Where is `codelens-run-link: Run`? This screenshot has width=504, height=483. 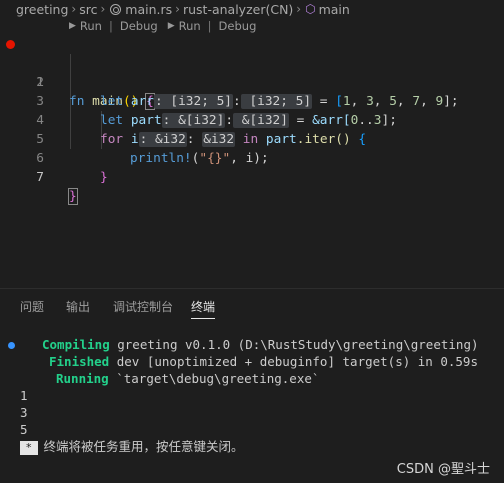 codelens-run-link: Run is located at coordinates (91, 26).